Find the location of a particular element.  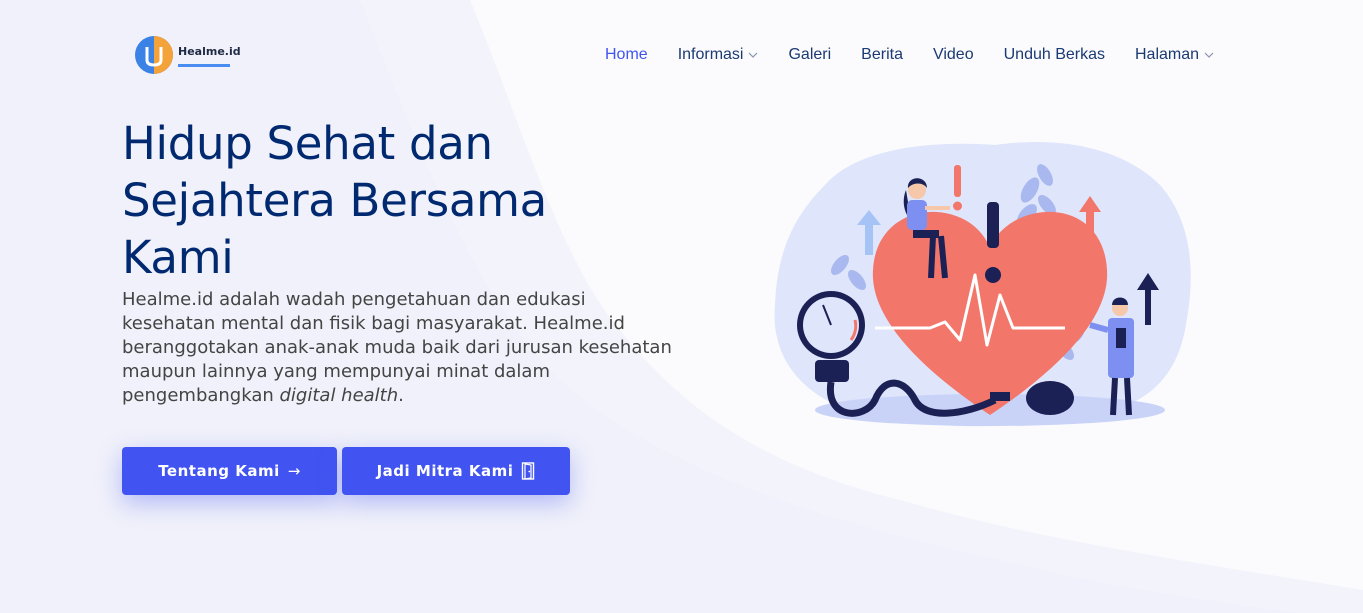

nav-item-galeri: Galeri is located at coordinates (809, 55).